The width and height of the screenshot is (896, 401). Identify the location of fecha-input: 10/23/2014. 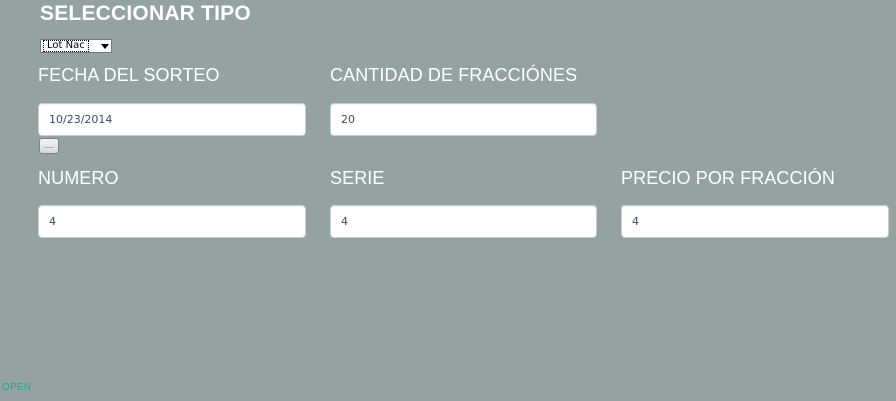
(172, 119).